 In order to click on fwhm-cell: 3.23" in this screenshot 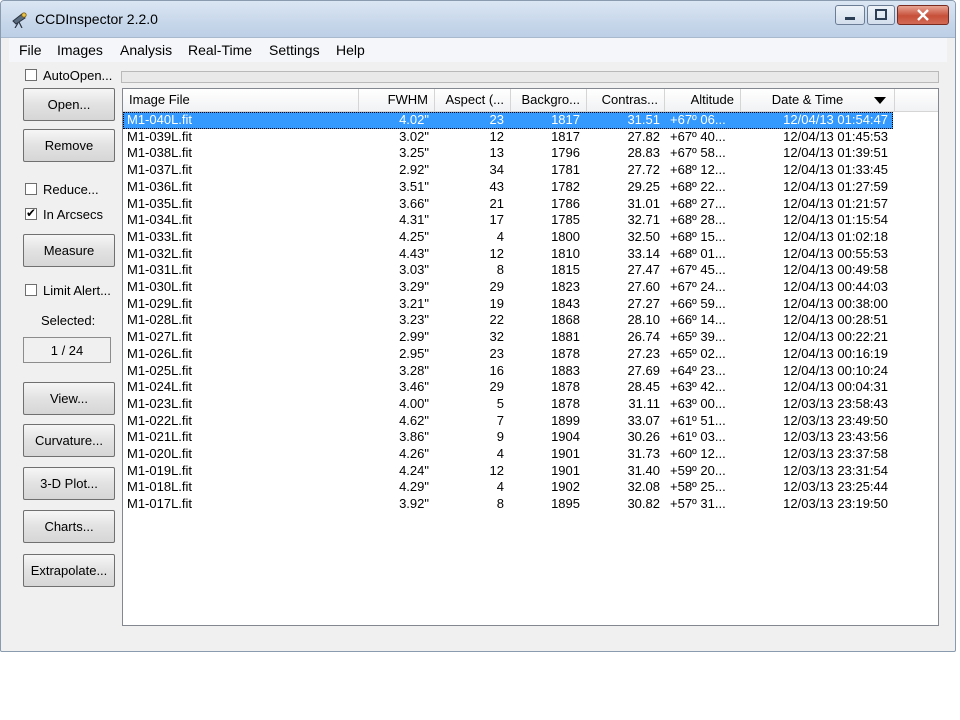, I will do `click(414, 320)`.